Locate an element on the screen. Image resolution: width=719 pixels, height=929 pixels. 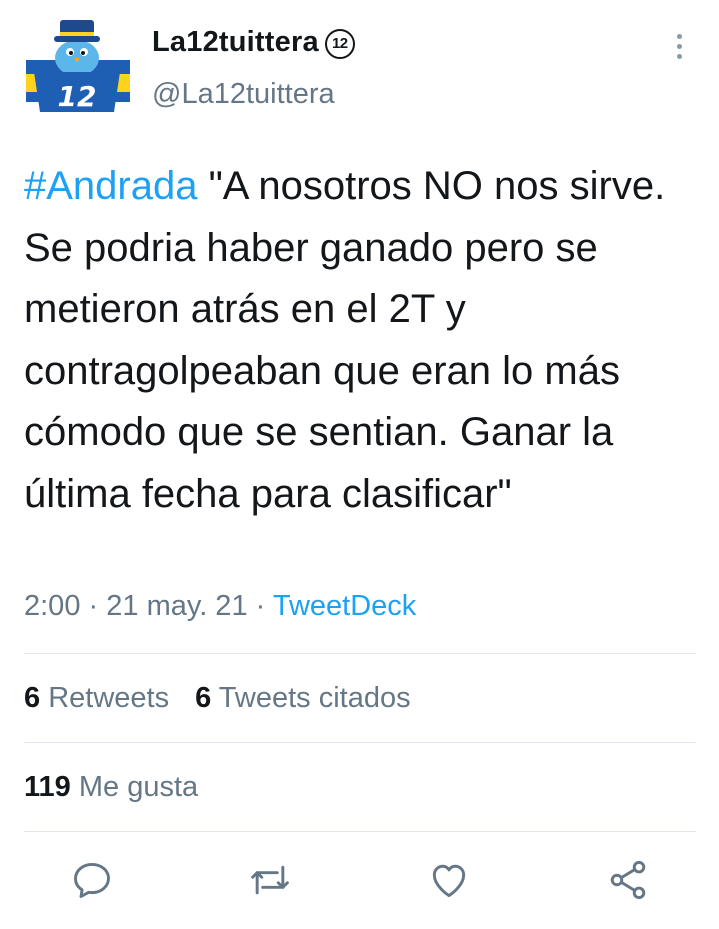
like-icon is located at coordinates (449, 881).